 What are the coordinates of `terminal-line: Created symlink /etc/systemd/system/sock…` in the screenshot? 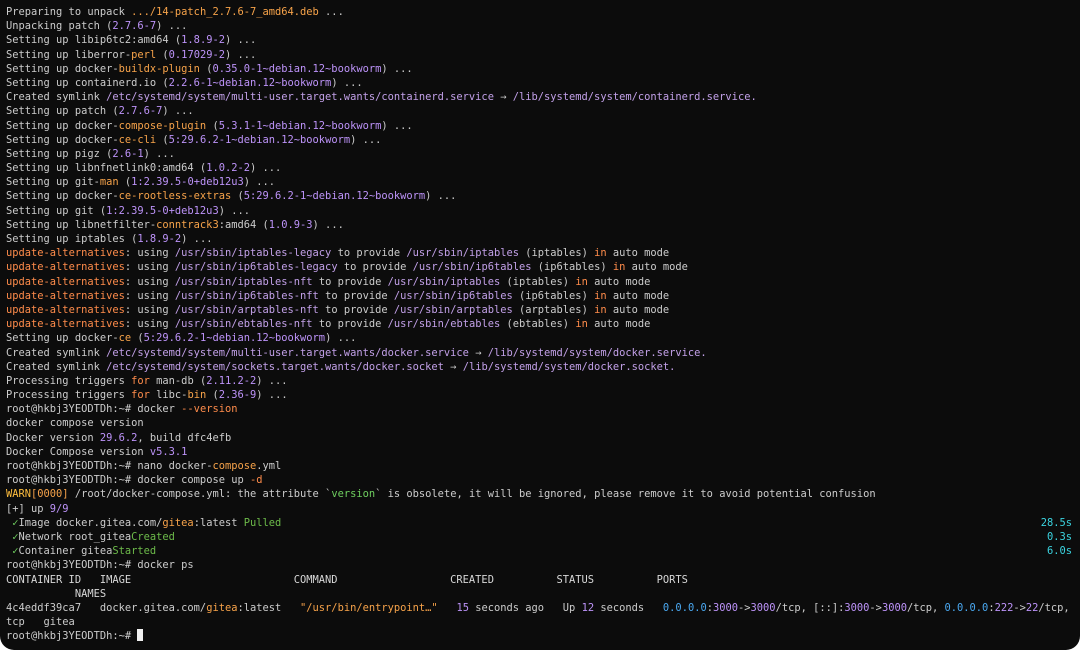 It's located at (541, 367).